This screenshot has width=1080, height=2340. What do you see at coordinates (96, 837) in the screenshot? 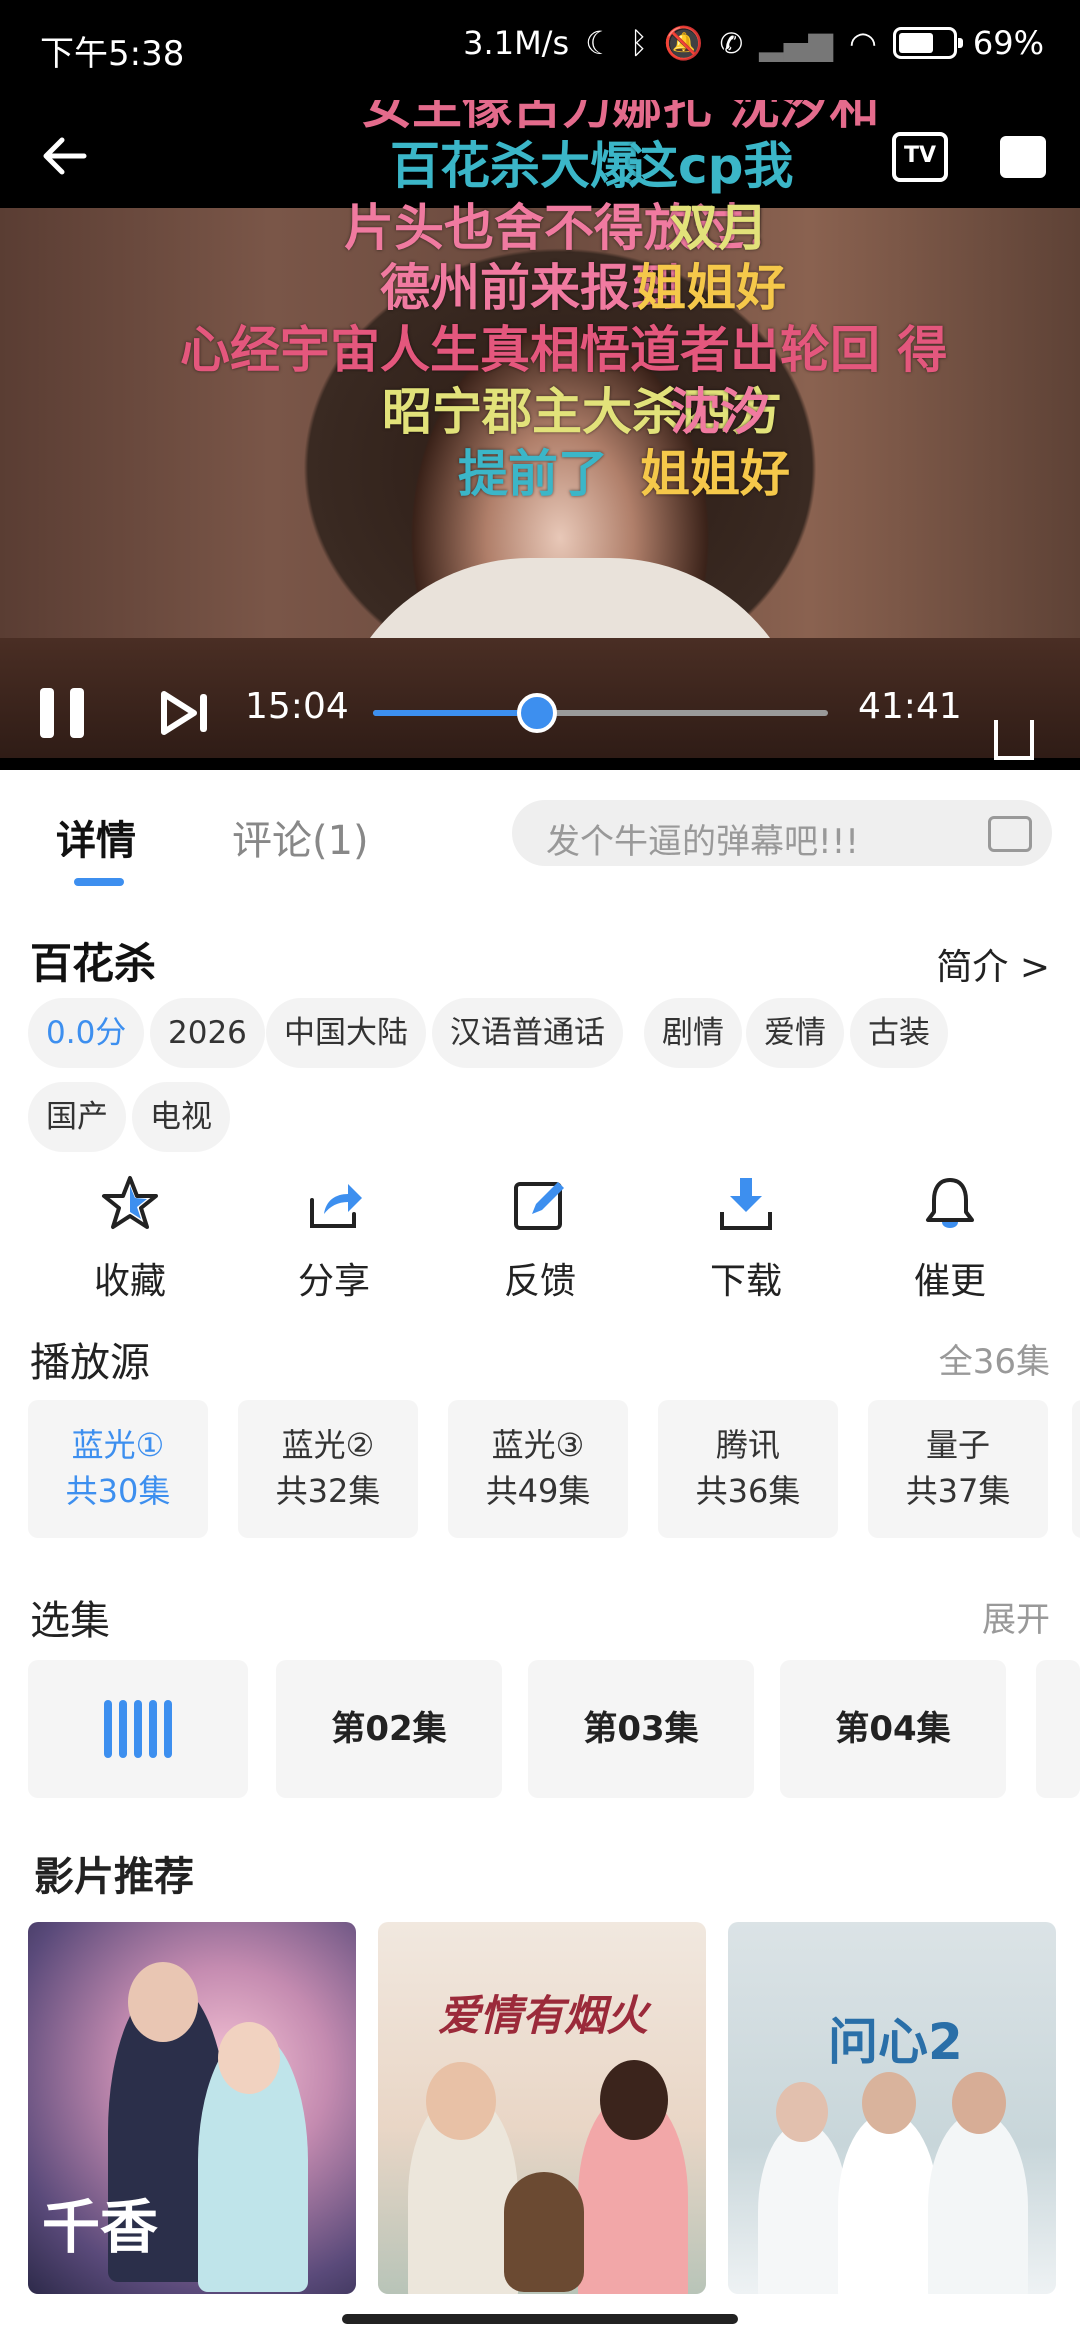
I see `tab-details: 详情` at bounding box center [96, 837].